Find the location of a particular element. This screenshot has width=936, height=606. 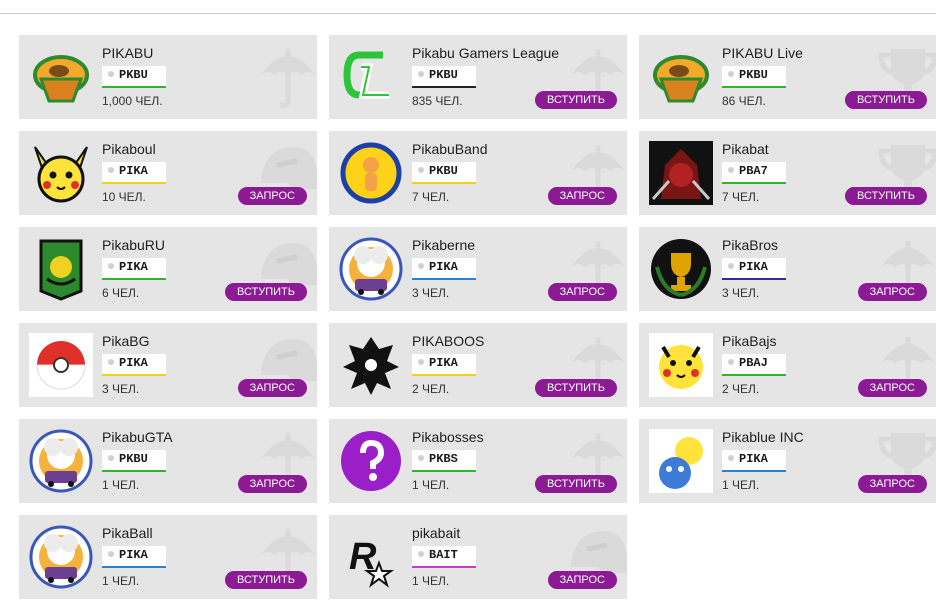

group-name: Pikaberne is located at coordinates (443, 245).